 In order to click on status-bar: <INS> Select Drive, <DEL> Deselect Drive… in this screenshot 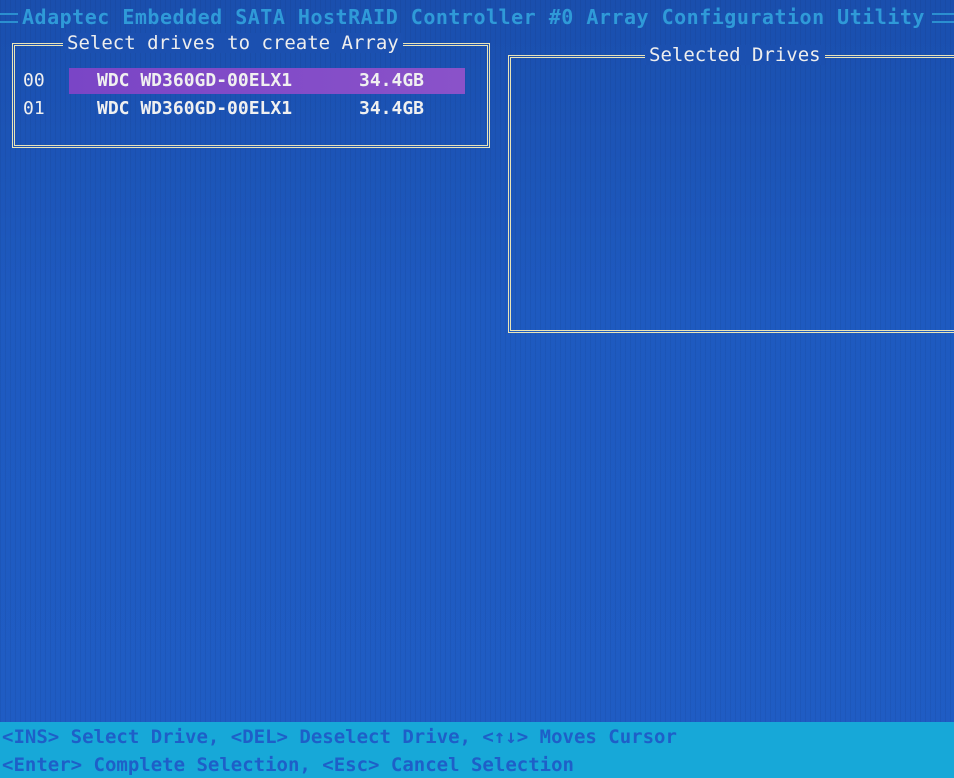, I will do `click(477, 750)`.